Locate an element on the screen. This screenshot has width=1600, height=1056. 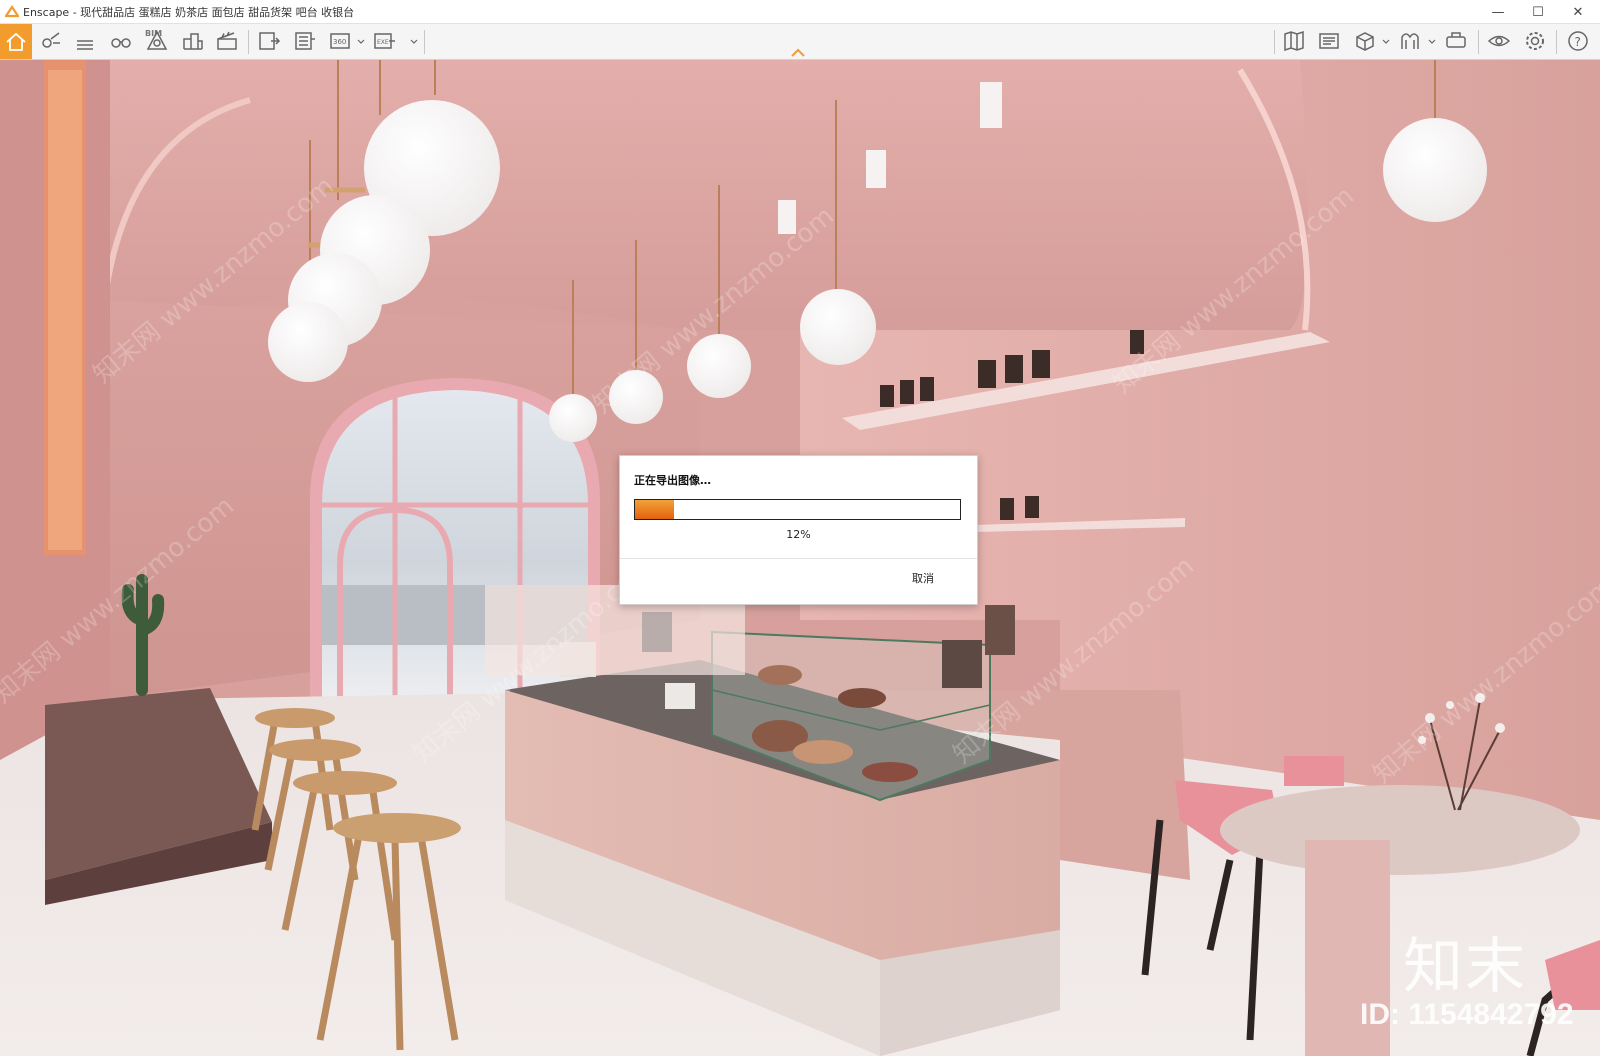
eye-icon is located at coordinates (1499, 41).